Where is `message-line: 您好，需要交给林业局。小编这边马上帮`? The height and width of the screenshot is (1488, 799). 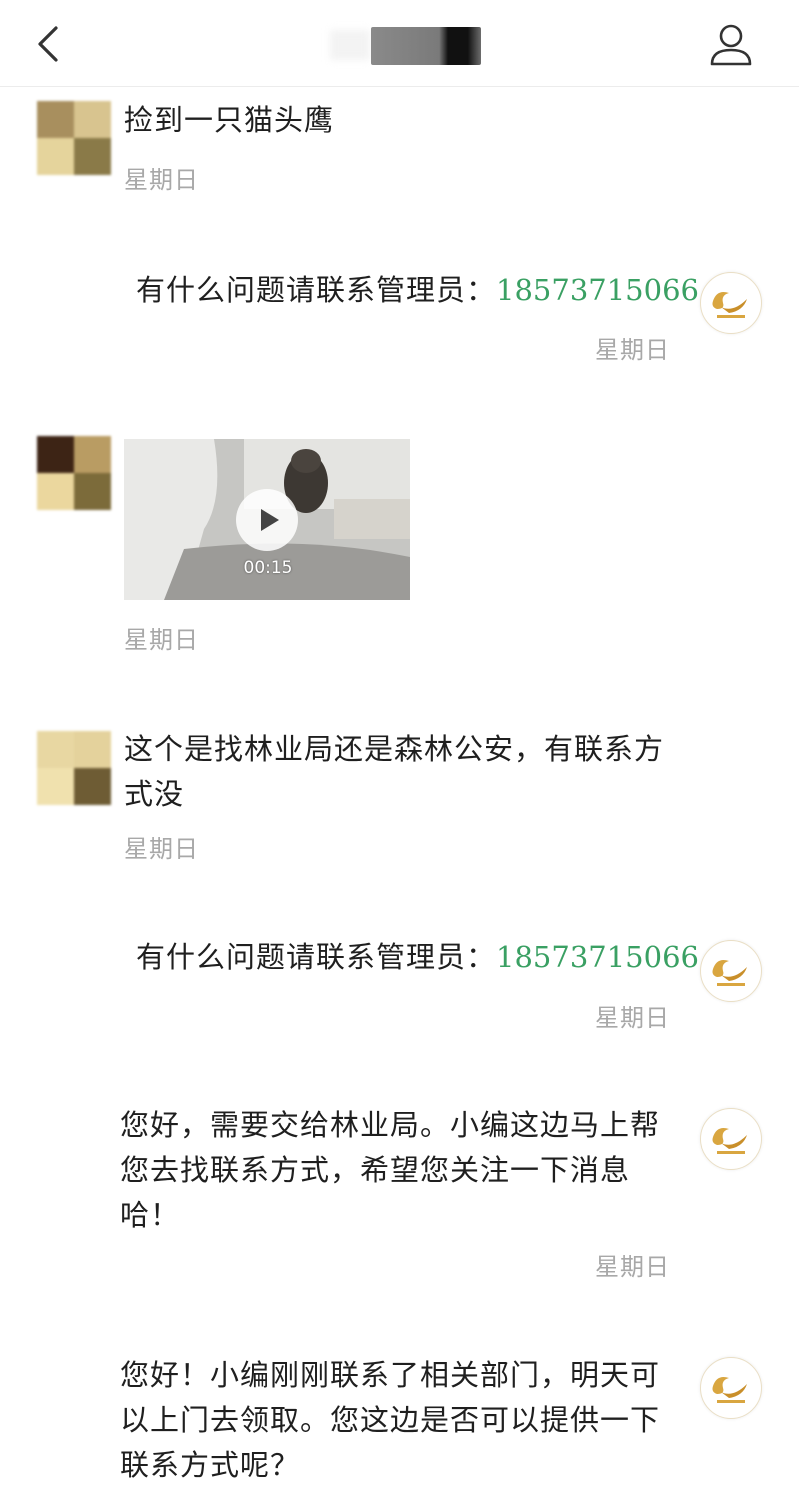
message-line: 您好，需要交给林业局。小编这边马上帮 is located at coordinates (390, 1125).